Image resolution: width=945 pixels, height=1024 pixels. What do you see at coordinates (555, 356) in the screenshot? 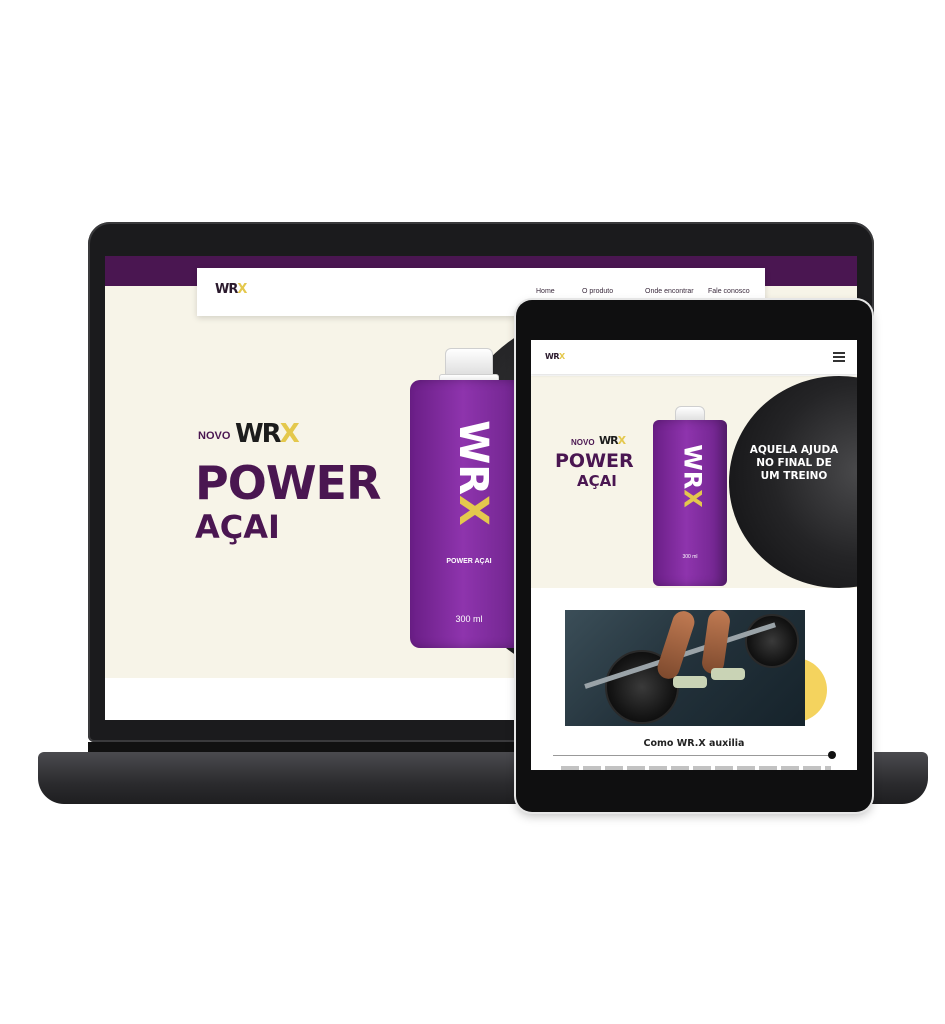
I see `mobile-brand-logo: WRX` at bounding box center [555, 356].